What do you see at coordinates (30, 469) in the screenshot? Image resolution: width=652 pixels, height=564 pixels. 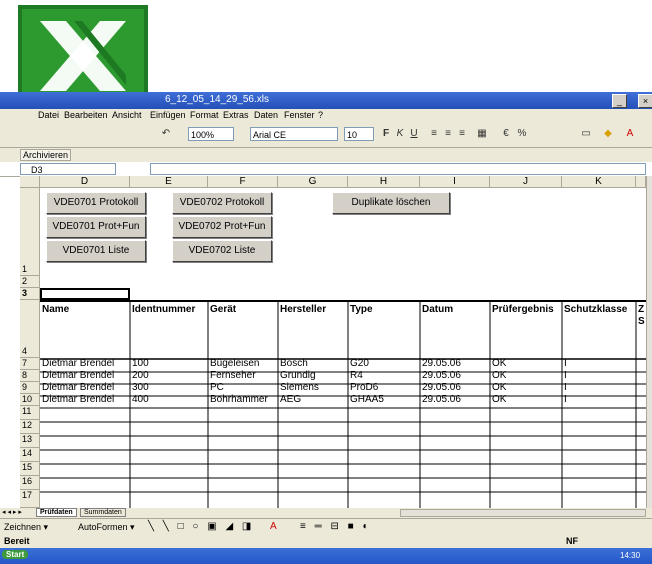 I see `row-header: 15` at bounding box center [30, 469].